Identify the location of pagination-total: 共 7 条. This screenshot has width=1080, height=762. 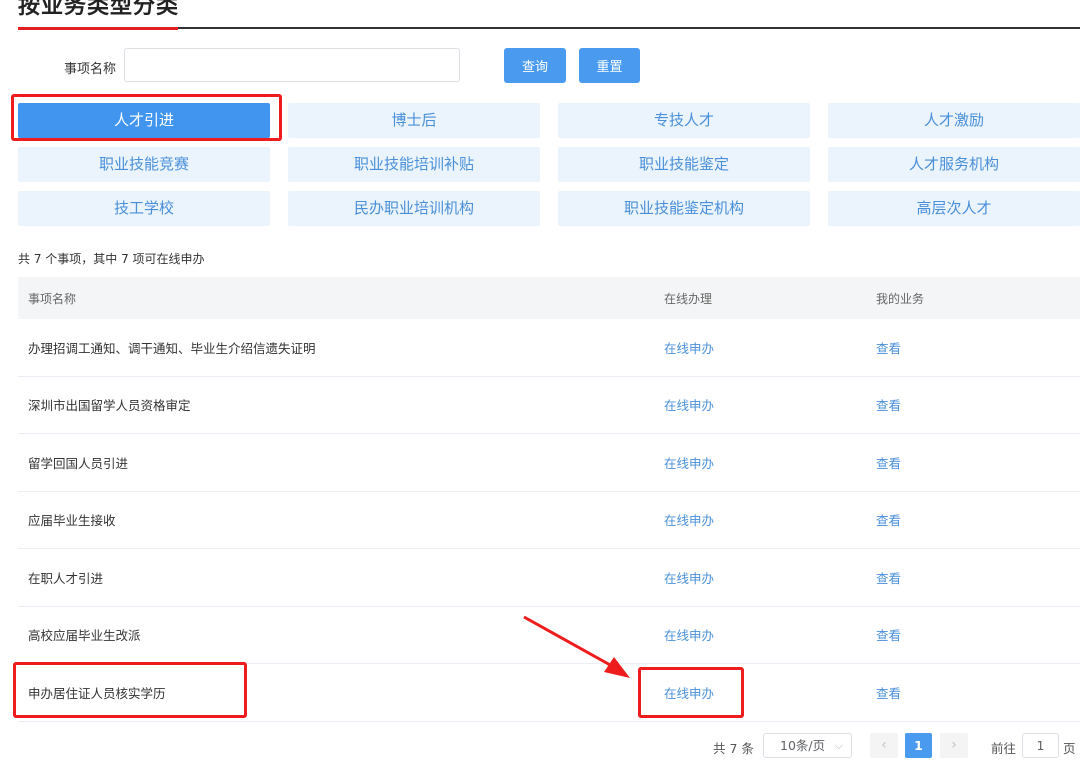
(733, 748).